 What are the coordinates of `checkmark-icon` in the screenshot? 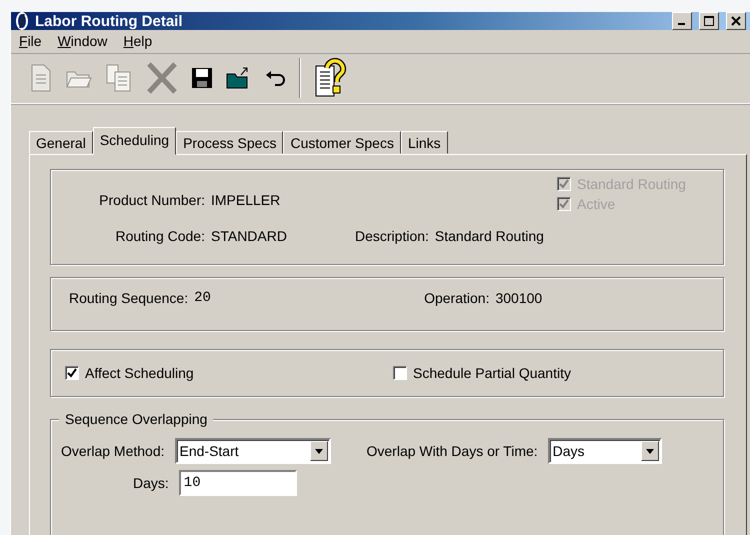 It's located at (72, 373).